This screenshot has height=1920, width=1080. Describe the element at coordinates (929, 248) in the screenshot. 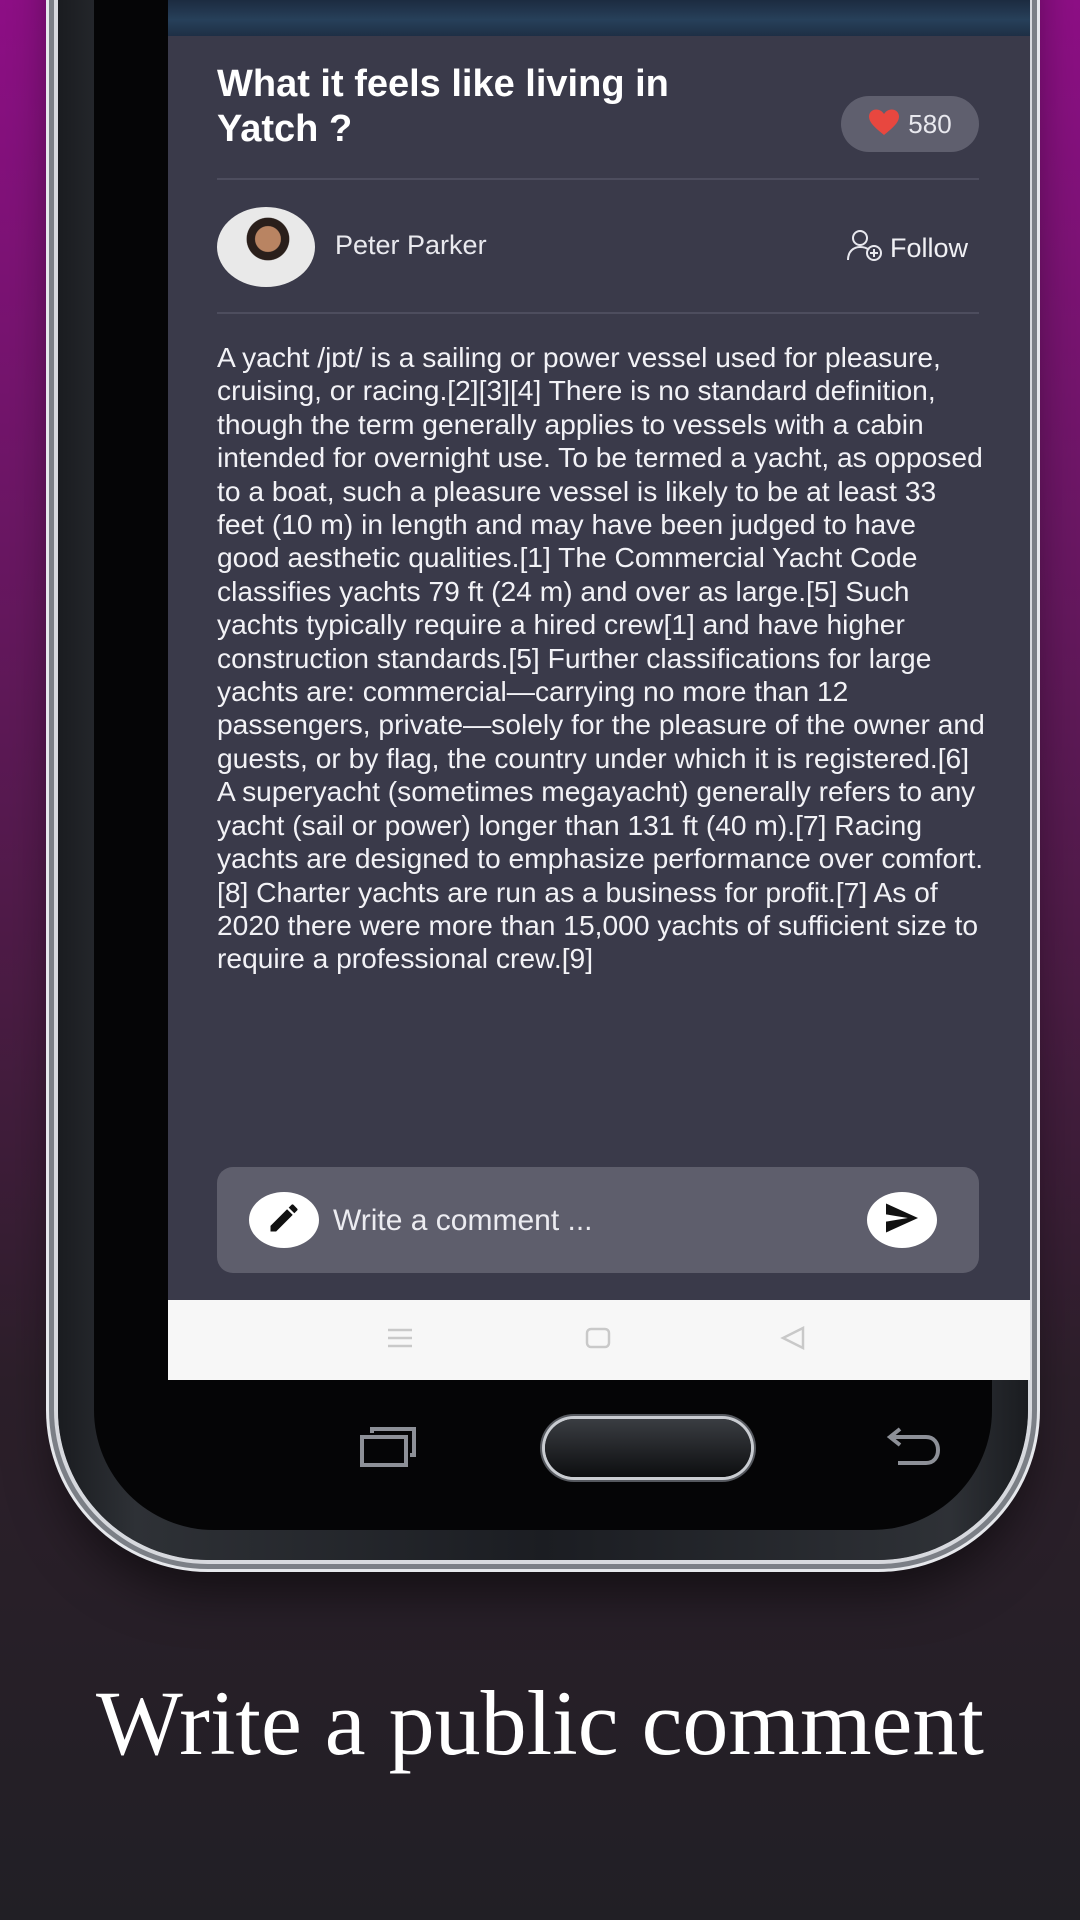

I see `follow-label: Follow` at that location.